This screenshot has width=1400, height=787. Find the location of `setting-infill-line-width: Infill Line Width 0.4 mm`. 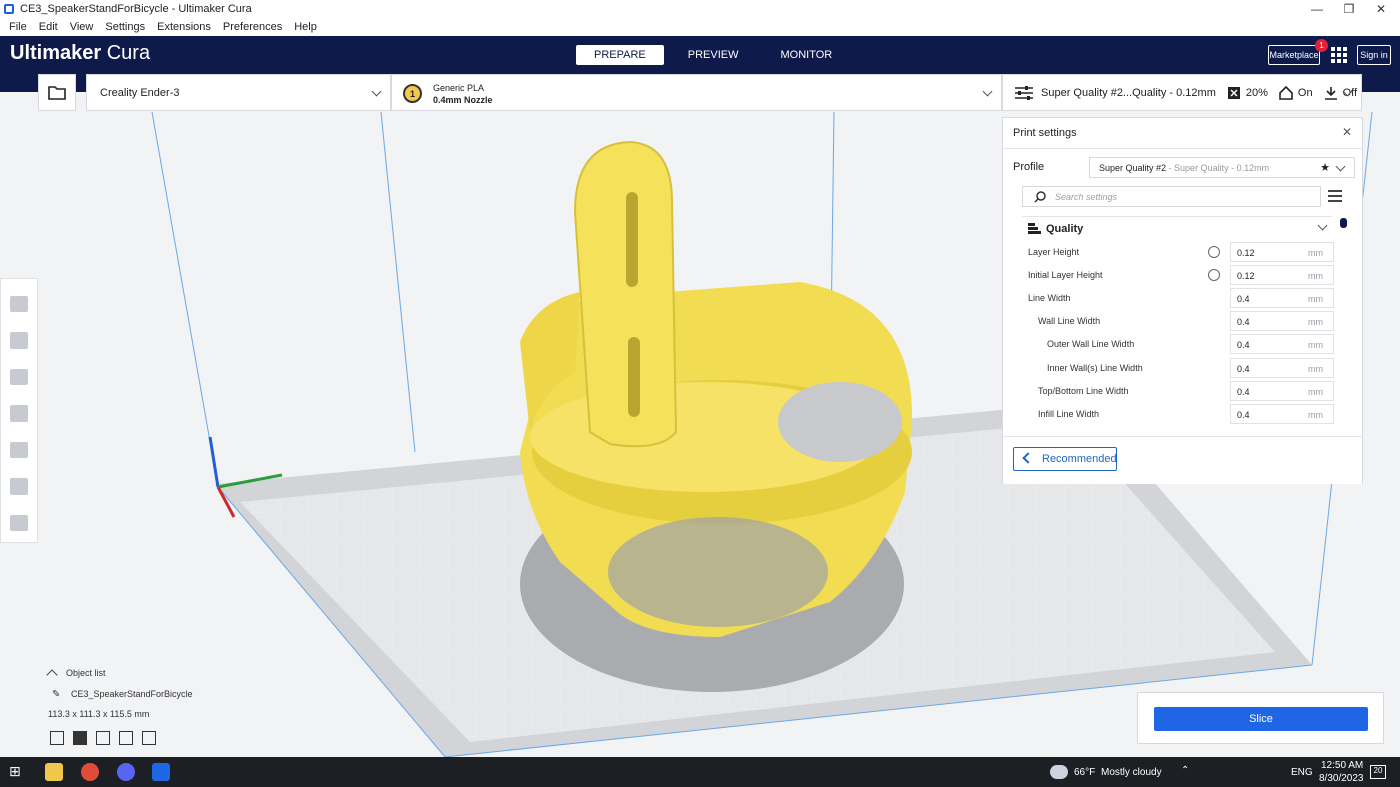

setting-infill-line-width: Infill Line Width 0.4 mm is located at coordinates (1183, 414).